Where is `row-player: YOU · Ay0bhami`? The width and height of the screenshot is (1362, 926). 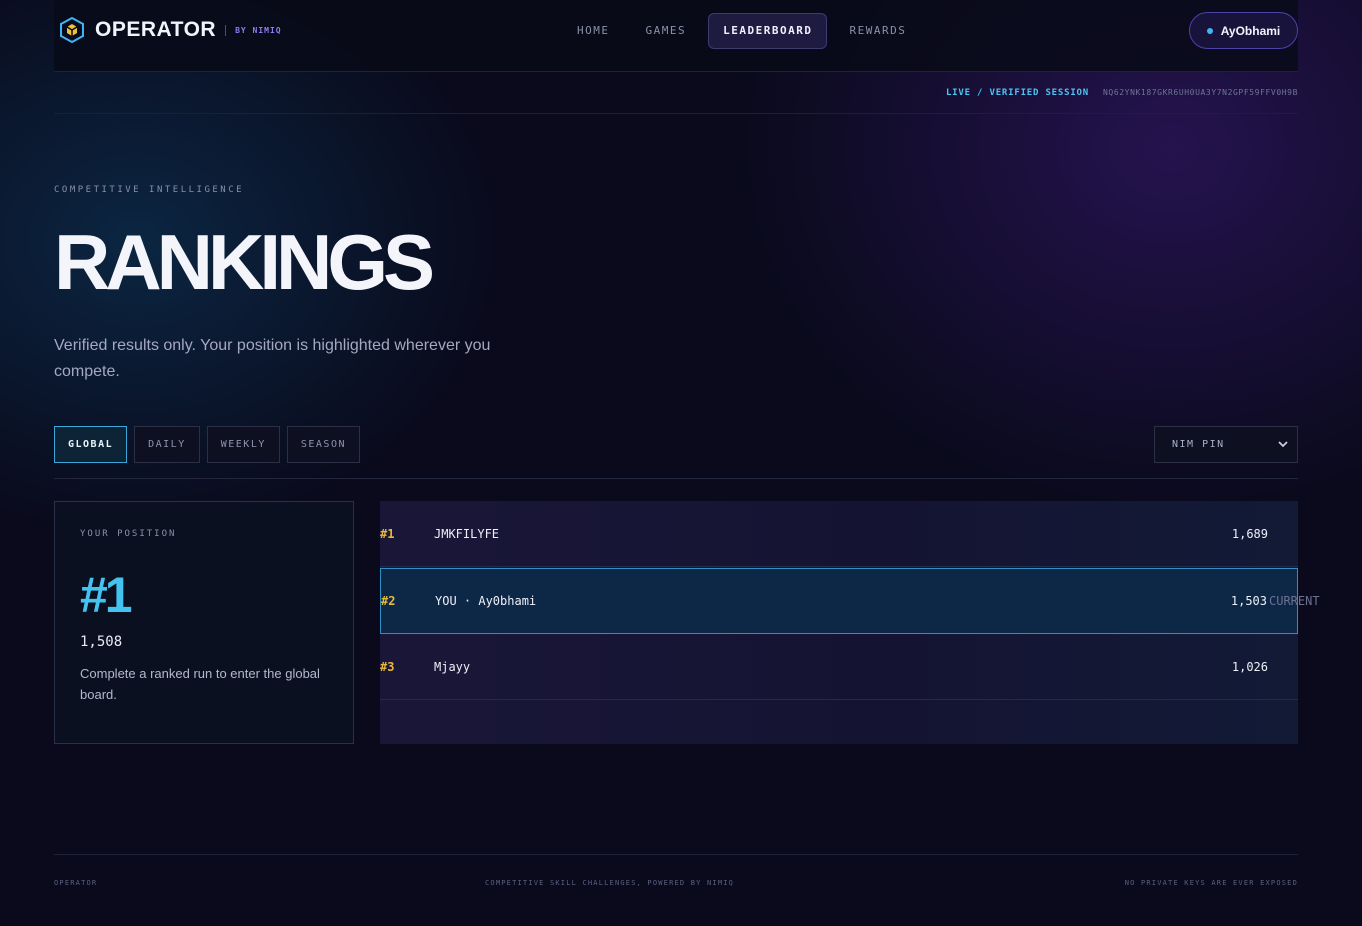 row-player: YOU · Ay0bhami is located at coordinates (486, 601).